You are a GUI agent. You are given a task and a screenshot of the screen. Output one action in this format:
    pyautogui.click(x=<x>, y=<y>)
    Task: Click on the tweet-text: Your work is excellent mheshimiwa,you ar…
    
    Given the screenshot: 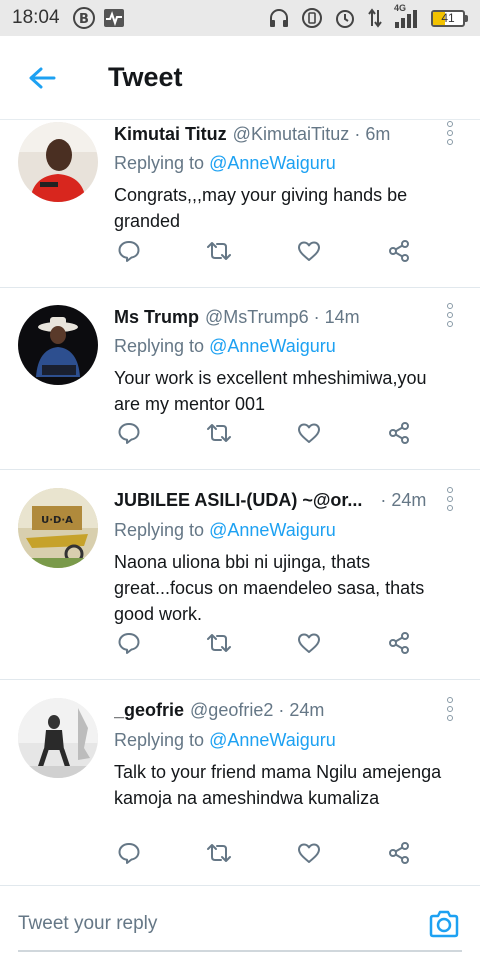 What is the action you would take?
    pyautogui.click(x=270, y=391)
    